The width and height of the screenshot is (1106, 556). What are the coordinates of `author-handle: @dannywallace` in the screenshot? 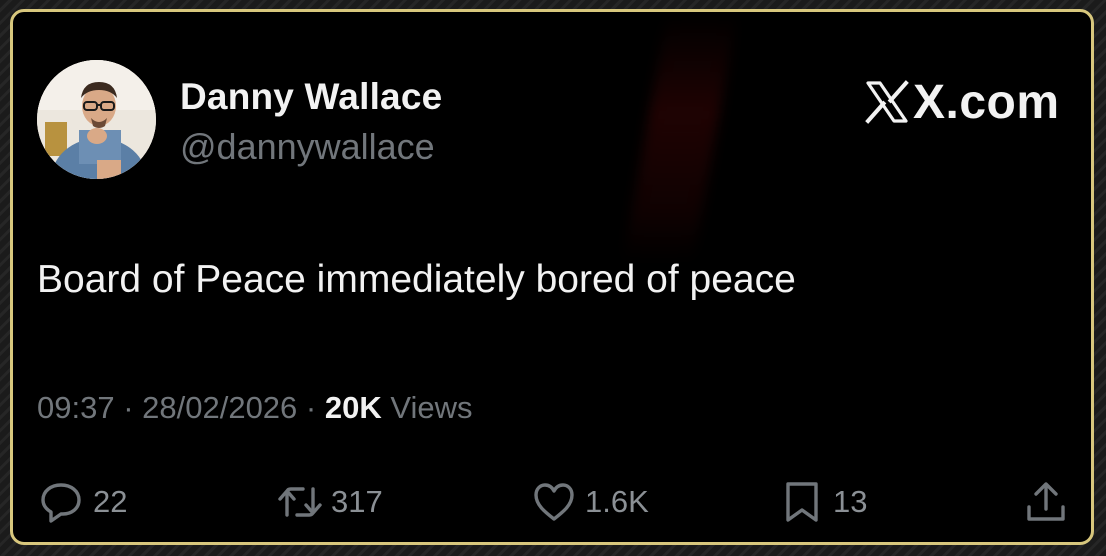 It's located at (307, 147).